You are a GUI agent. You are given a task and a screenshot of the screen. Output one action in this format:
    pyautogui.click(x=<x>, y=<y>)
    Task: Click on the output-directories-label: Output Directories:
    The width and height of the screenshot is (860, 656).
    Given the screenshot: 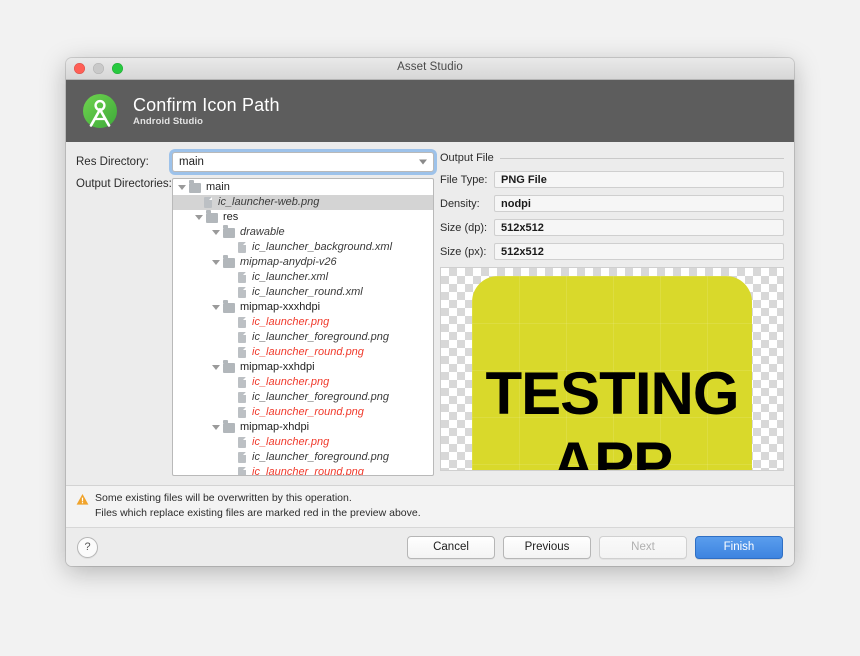 What is the action you would take?
    pyautogui.click(x=124, y=184)
    